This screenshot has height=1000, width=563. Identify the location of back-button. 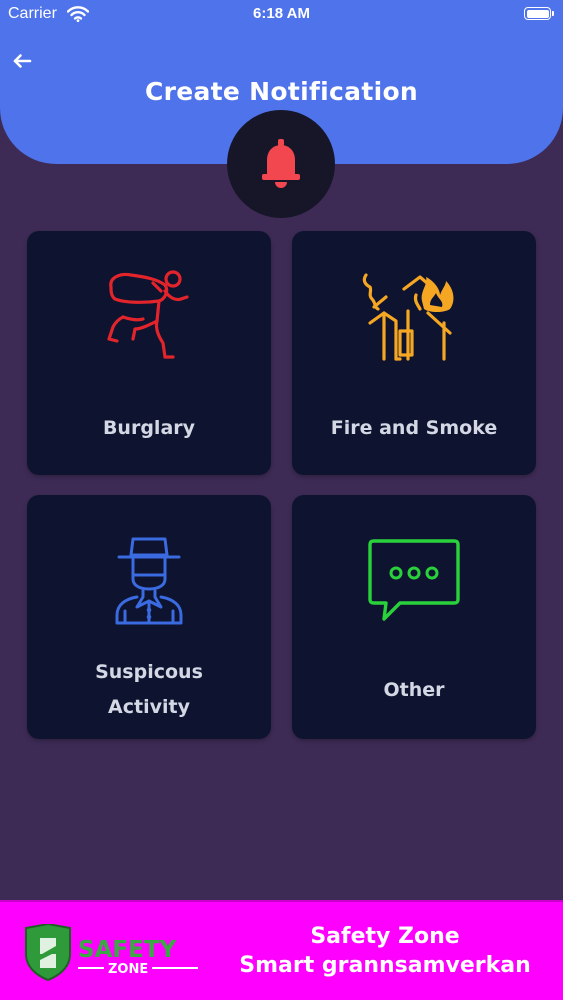
(22, 62).